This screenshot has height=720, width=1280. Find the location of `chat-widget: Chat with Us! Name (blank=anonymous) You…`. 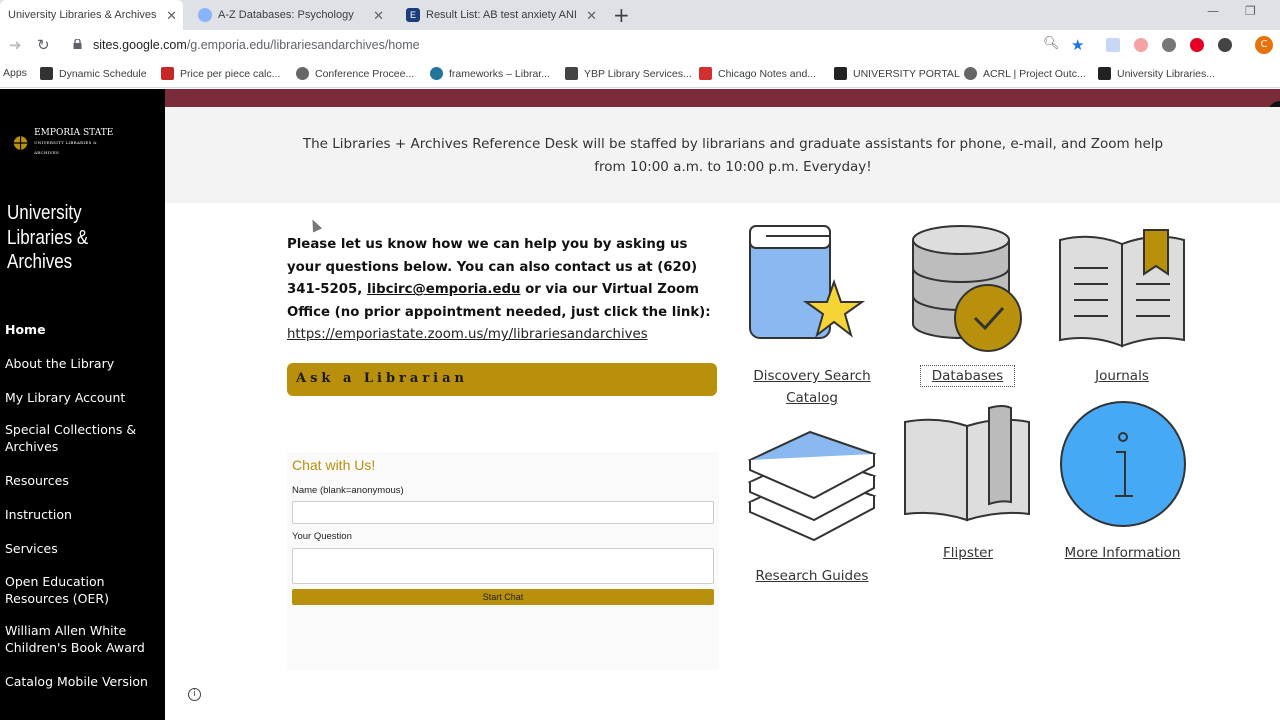

chat-widget: Chat with Us! Name (blank=anonymous) You… is located at coordinates (503, 561).